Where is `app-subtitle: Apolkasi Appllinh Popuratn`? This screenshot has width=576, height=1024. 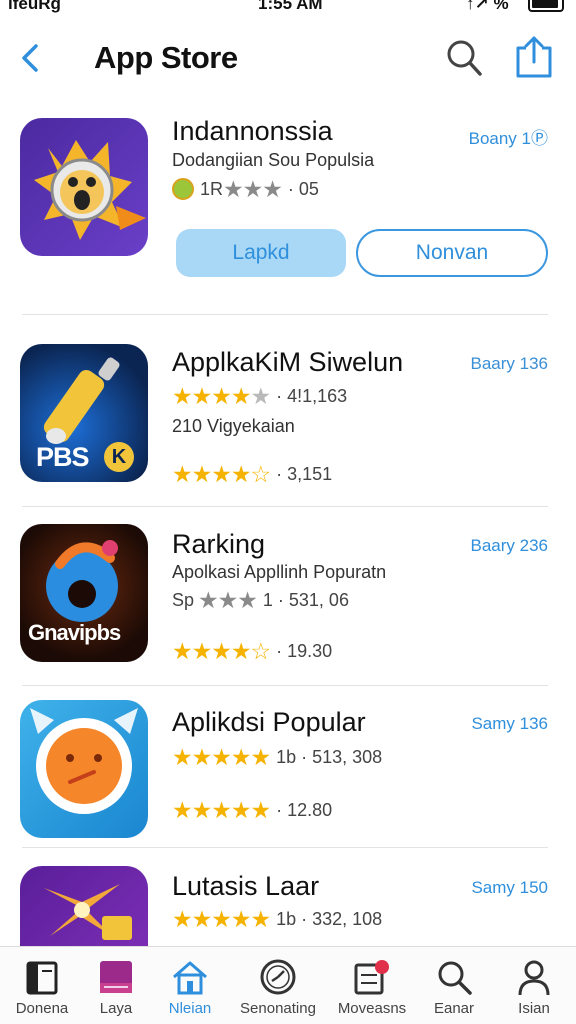
app-subtitle: Apolkasi Appllinh Popuratn is located at coordinates (279, 572).